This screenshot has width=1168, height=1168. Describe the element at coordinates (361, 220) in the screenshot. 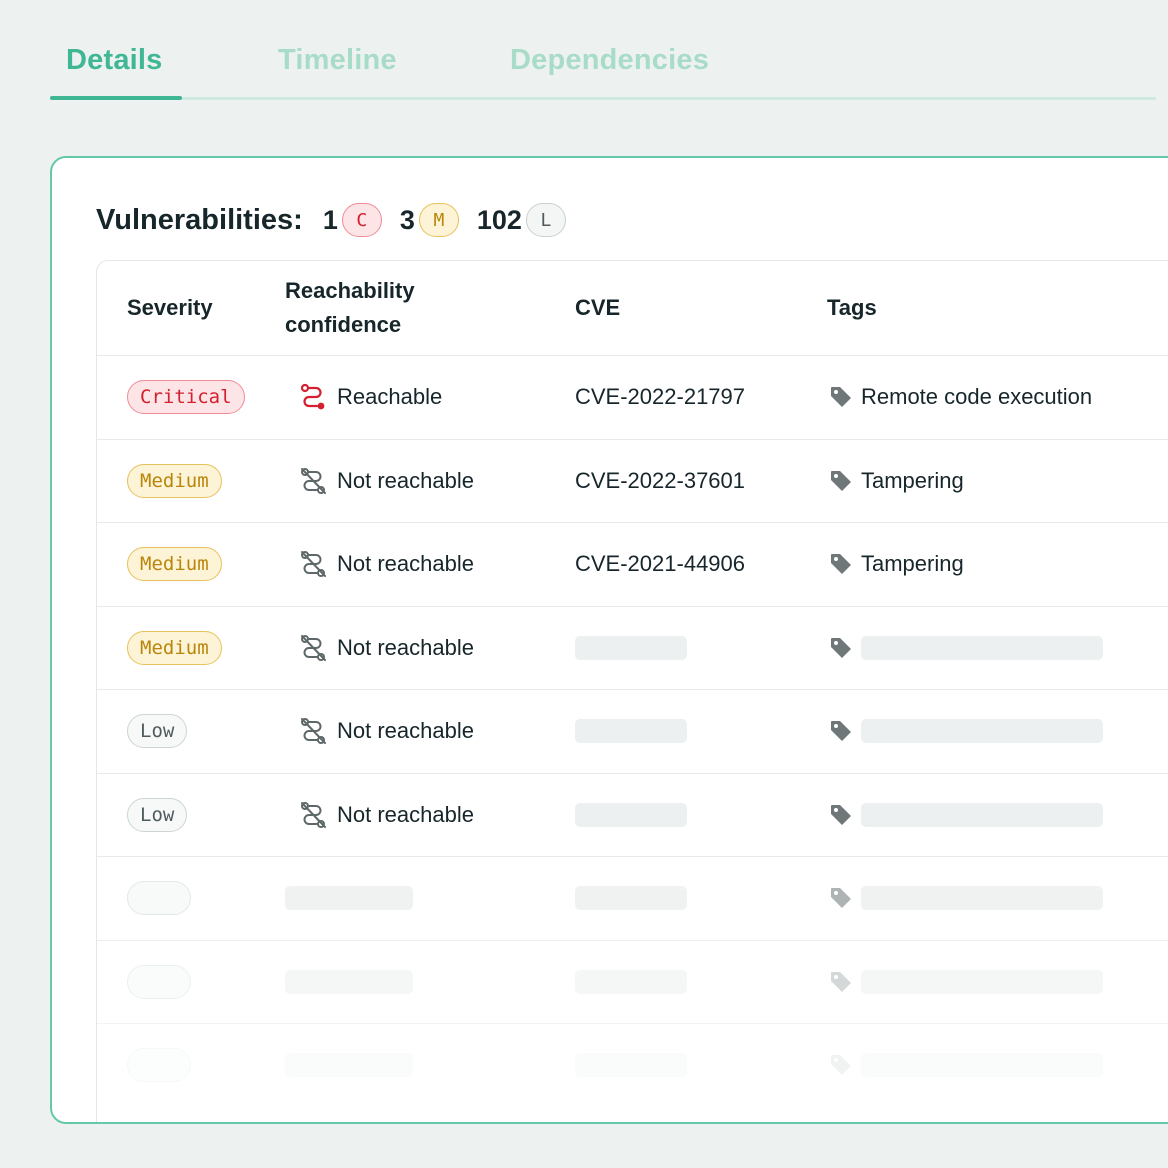

I see `critical-count-badge: C` at that location.